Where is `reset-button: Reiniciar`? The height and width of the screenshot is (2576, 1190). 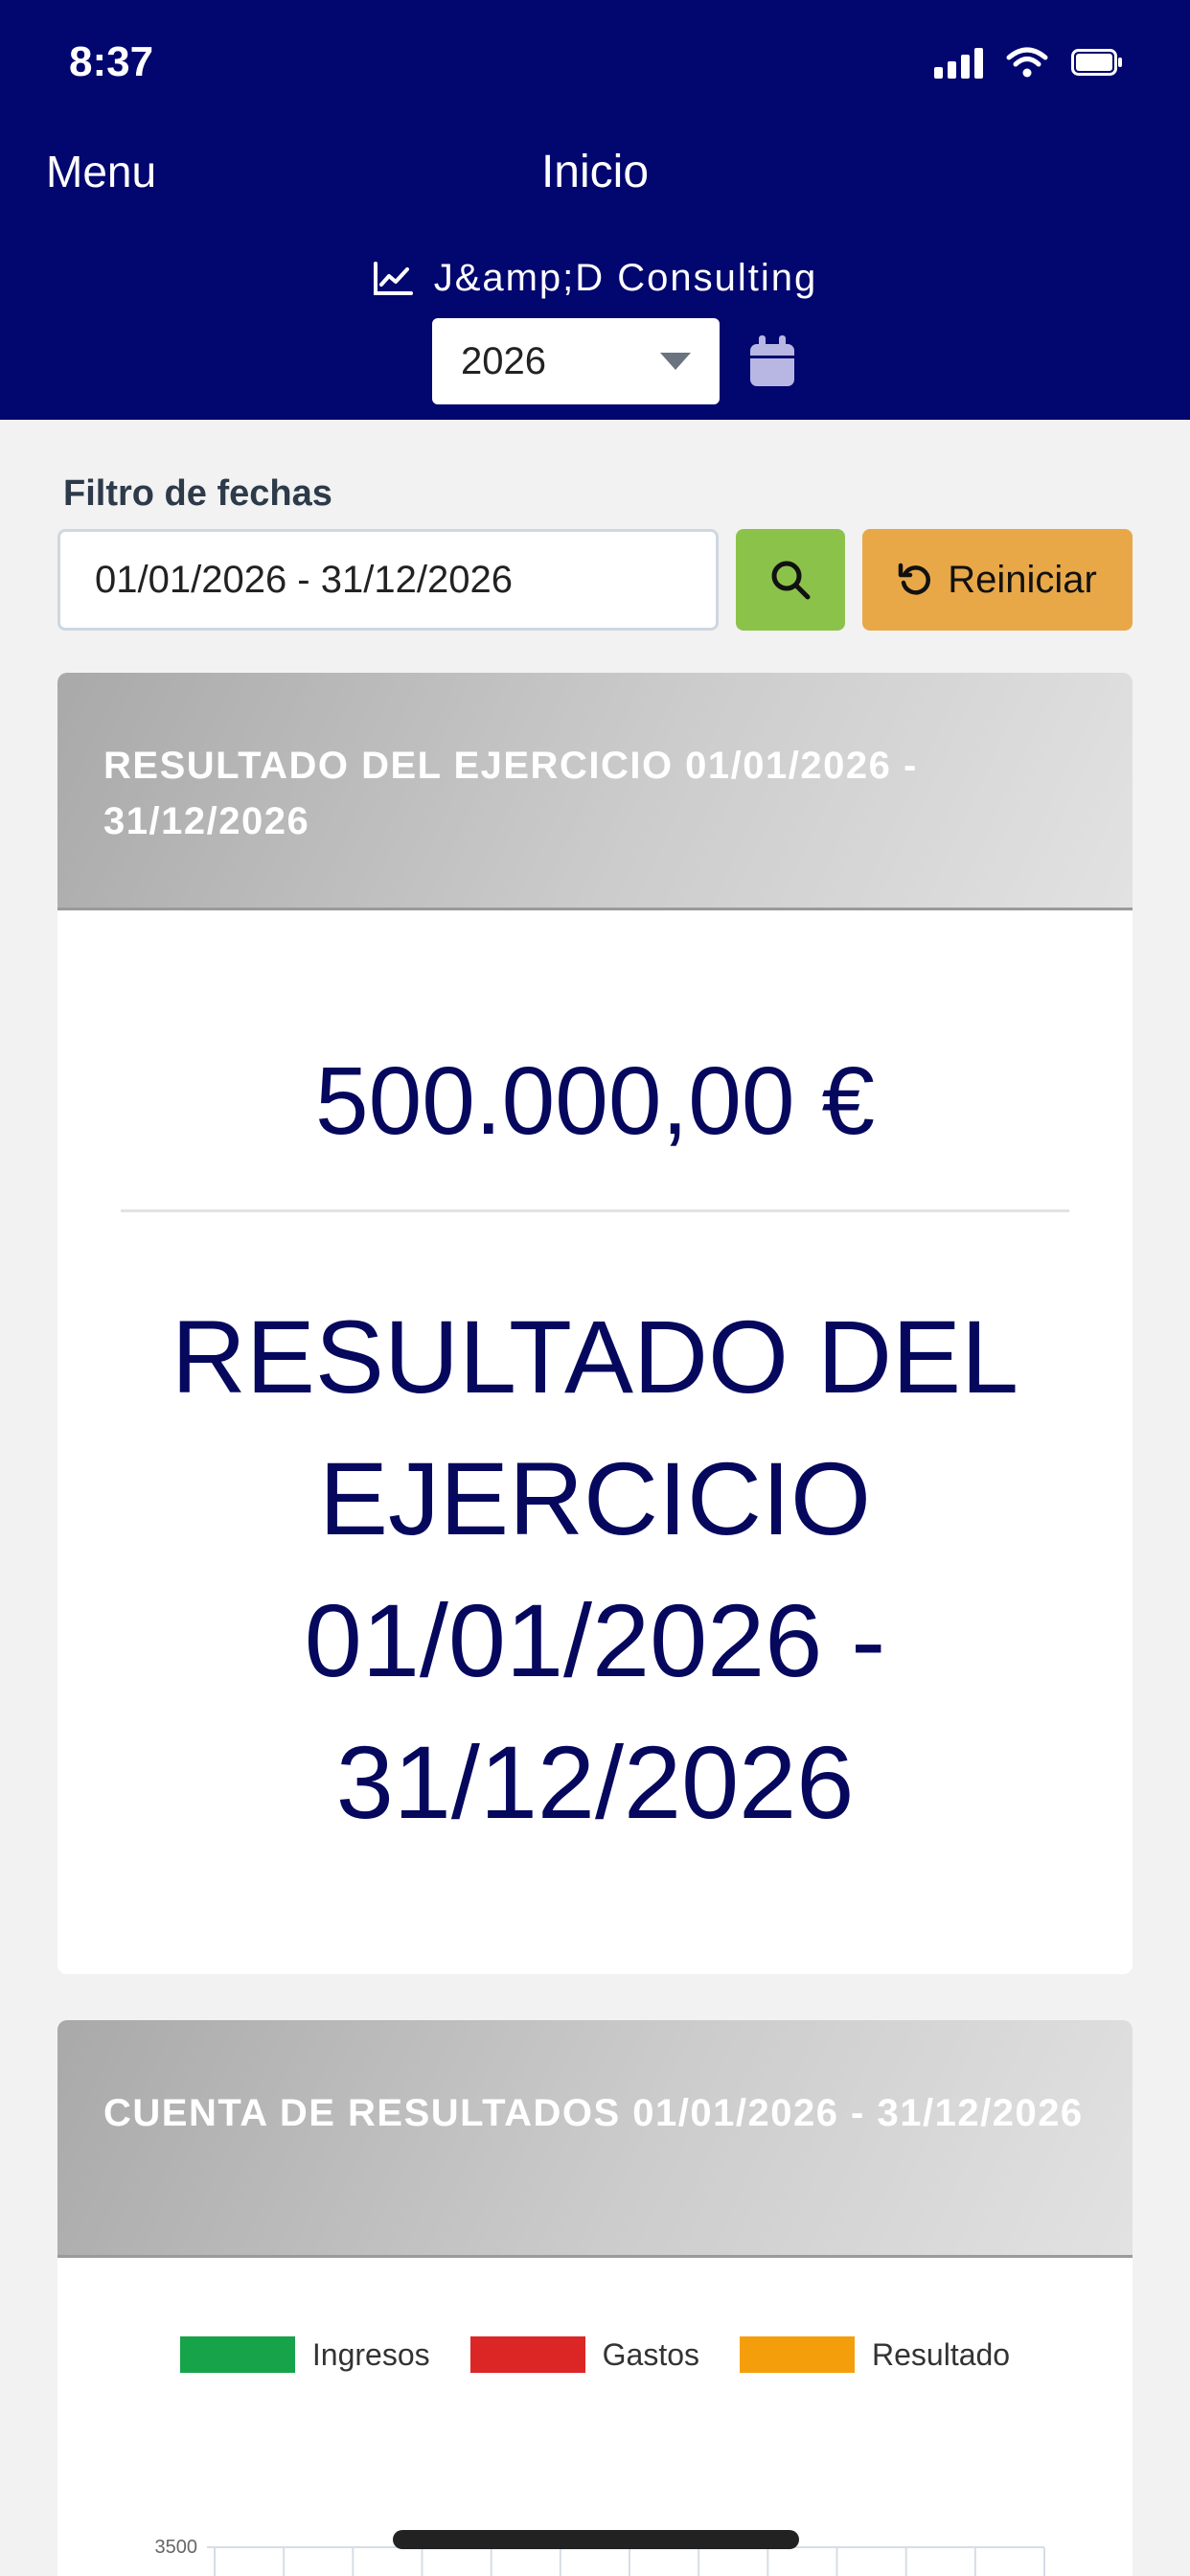
reset-button: Reiniciar is located at coordinates (998, 580).